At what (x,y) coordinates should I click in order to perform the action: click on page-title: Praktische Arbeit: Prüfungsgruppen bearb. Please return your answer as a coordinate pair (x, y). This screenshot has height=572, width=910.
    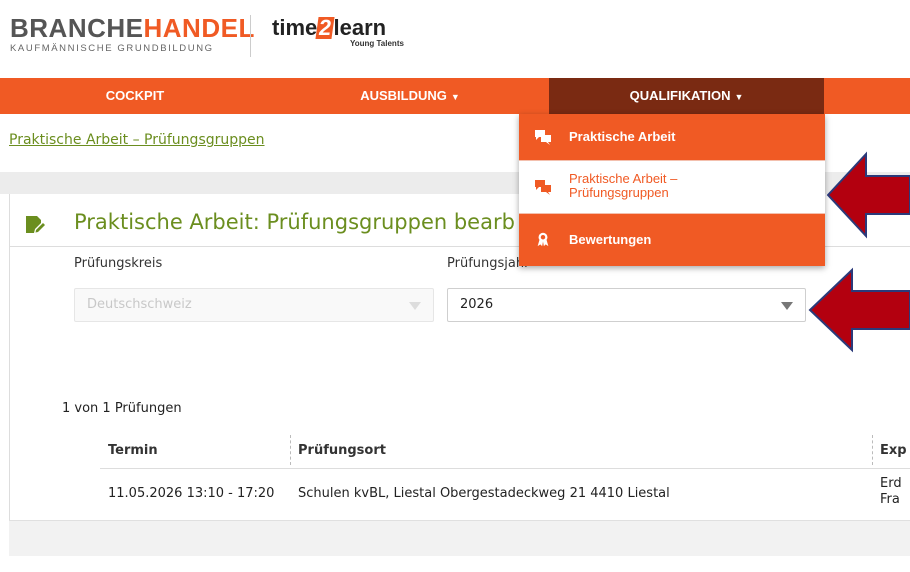
    Looking at the image, I should click on (294, 222).